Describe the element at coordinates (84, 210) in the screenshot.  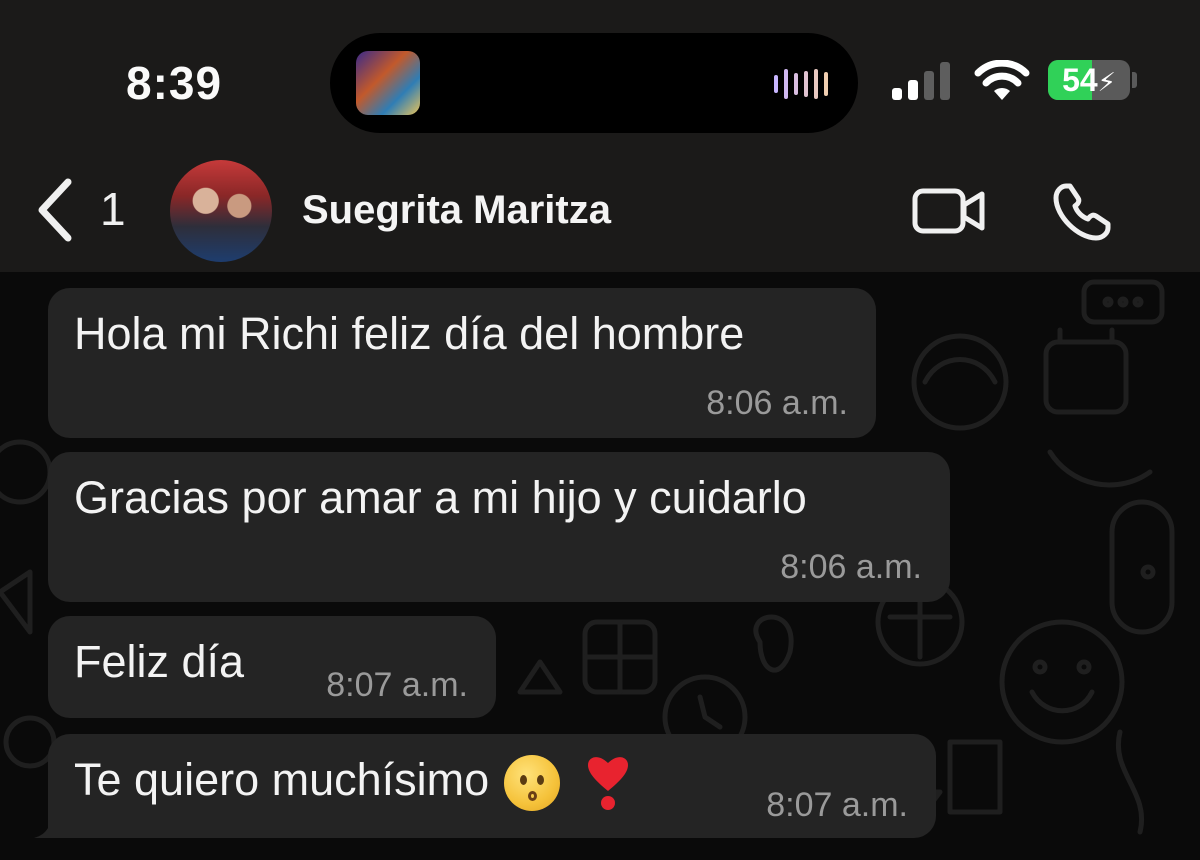
I see `back-button: 1` at that location.